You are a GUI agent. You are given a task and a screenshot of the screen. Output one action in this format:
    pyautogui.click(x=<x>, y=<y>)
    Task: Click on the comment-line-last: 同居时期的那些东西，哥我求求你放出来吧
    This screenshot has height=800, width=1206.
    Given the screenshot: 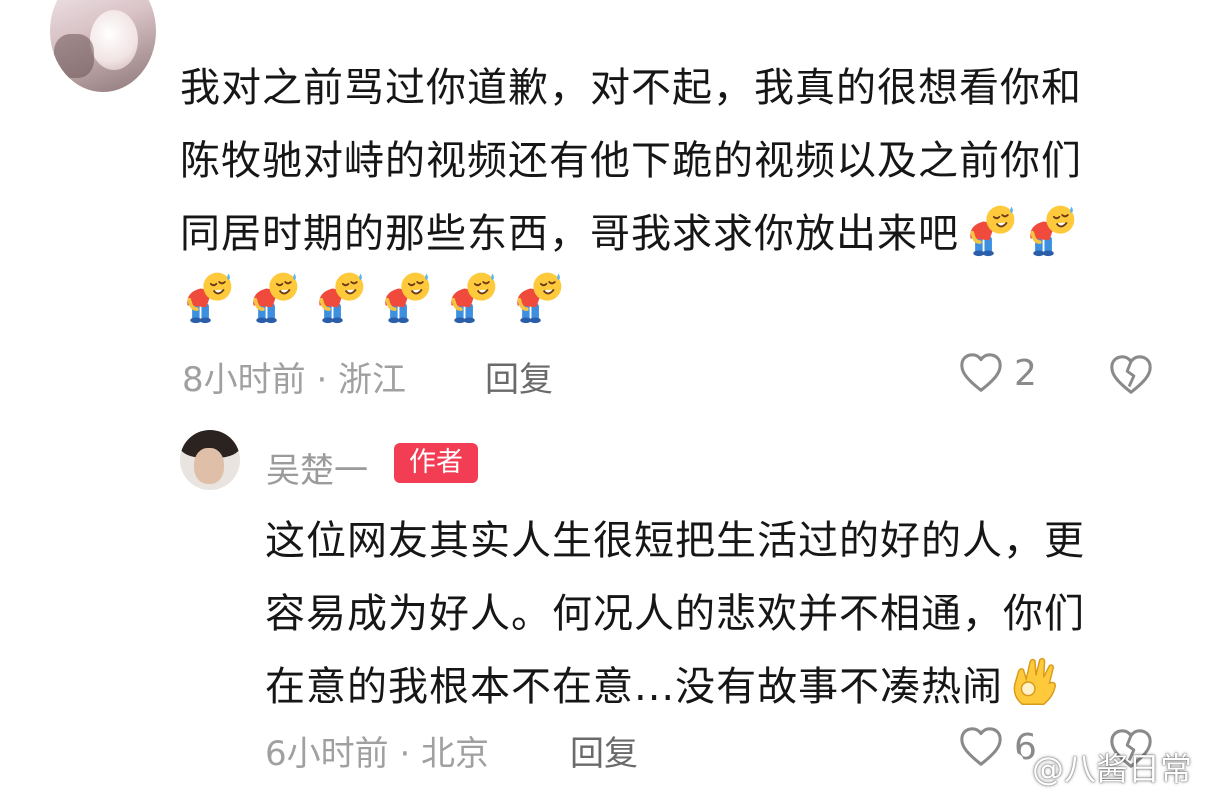 What is the action you would take?
    pyautogui.click(x=675, y=234)
    